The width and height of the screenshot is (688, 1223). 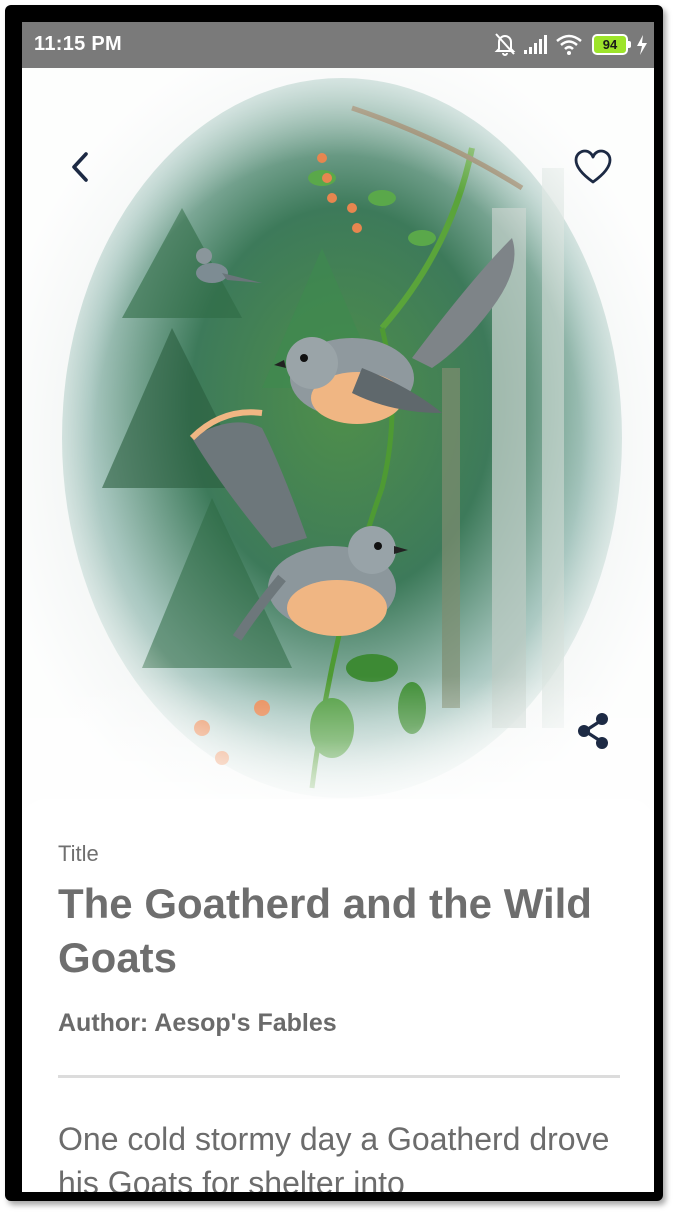 I want to click on status-time: 11:15 PM, so click(x=78, y=44).